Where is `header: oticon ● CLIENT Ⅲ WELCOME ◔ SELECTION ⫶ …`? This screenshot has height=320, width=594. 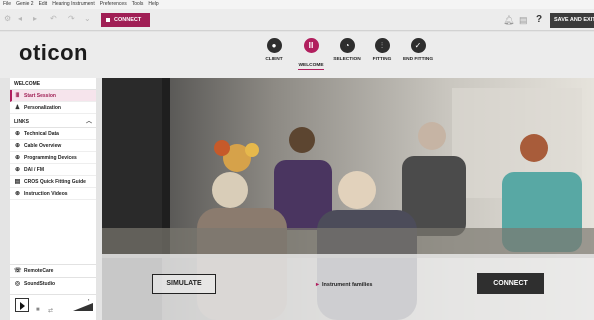 header: oticon ● CLIENT Ⅲ WELCOME ◔ SELECTION ⫶ … is located at coordinates (297, 55).